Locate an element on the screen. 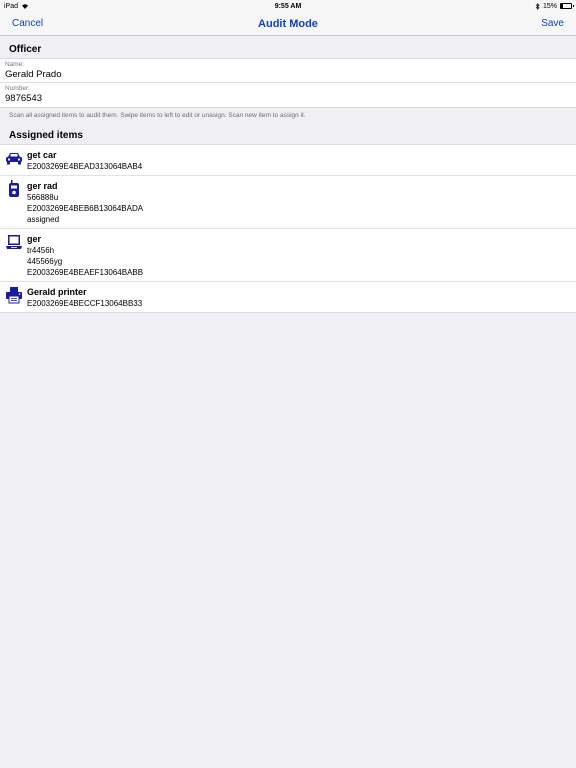 This screenshot has width=576, height=768. status-time: 9:55 AM is located at coordinates (288, 6).